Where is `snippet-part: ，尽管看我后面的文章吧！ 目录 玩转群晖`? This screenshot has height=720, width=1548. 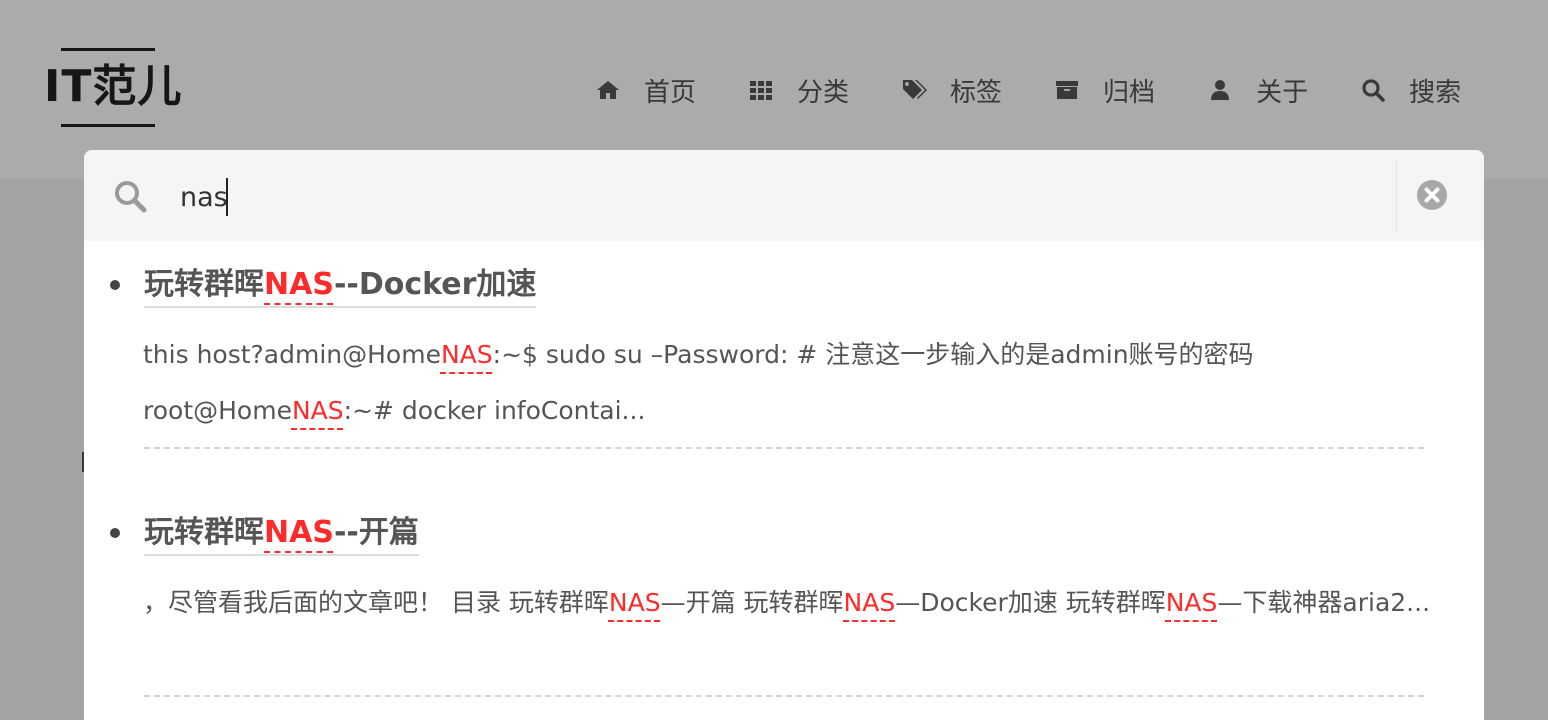
snippet-part: ，尽管看我后面的文章吧！ 目录 玩转群晖 is located at coordinates (376, 602).